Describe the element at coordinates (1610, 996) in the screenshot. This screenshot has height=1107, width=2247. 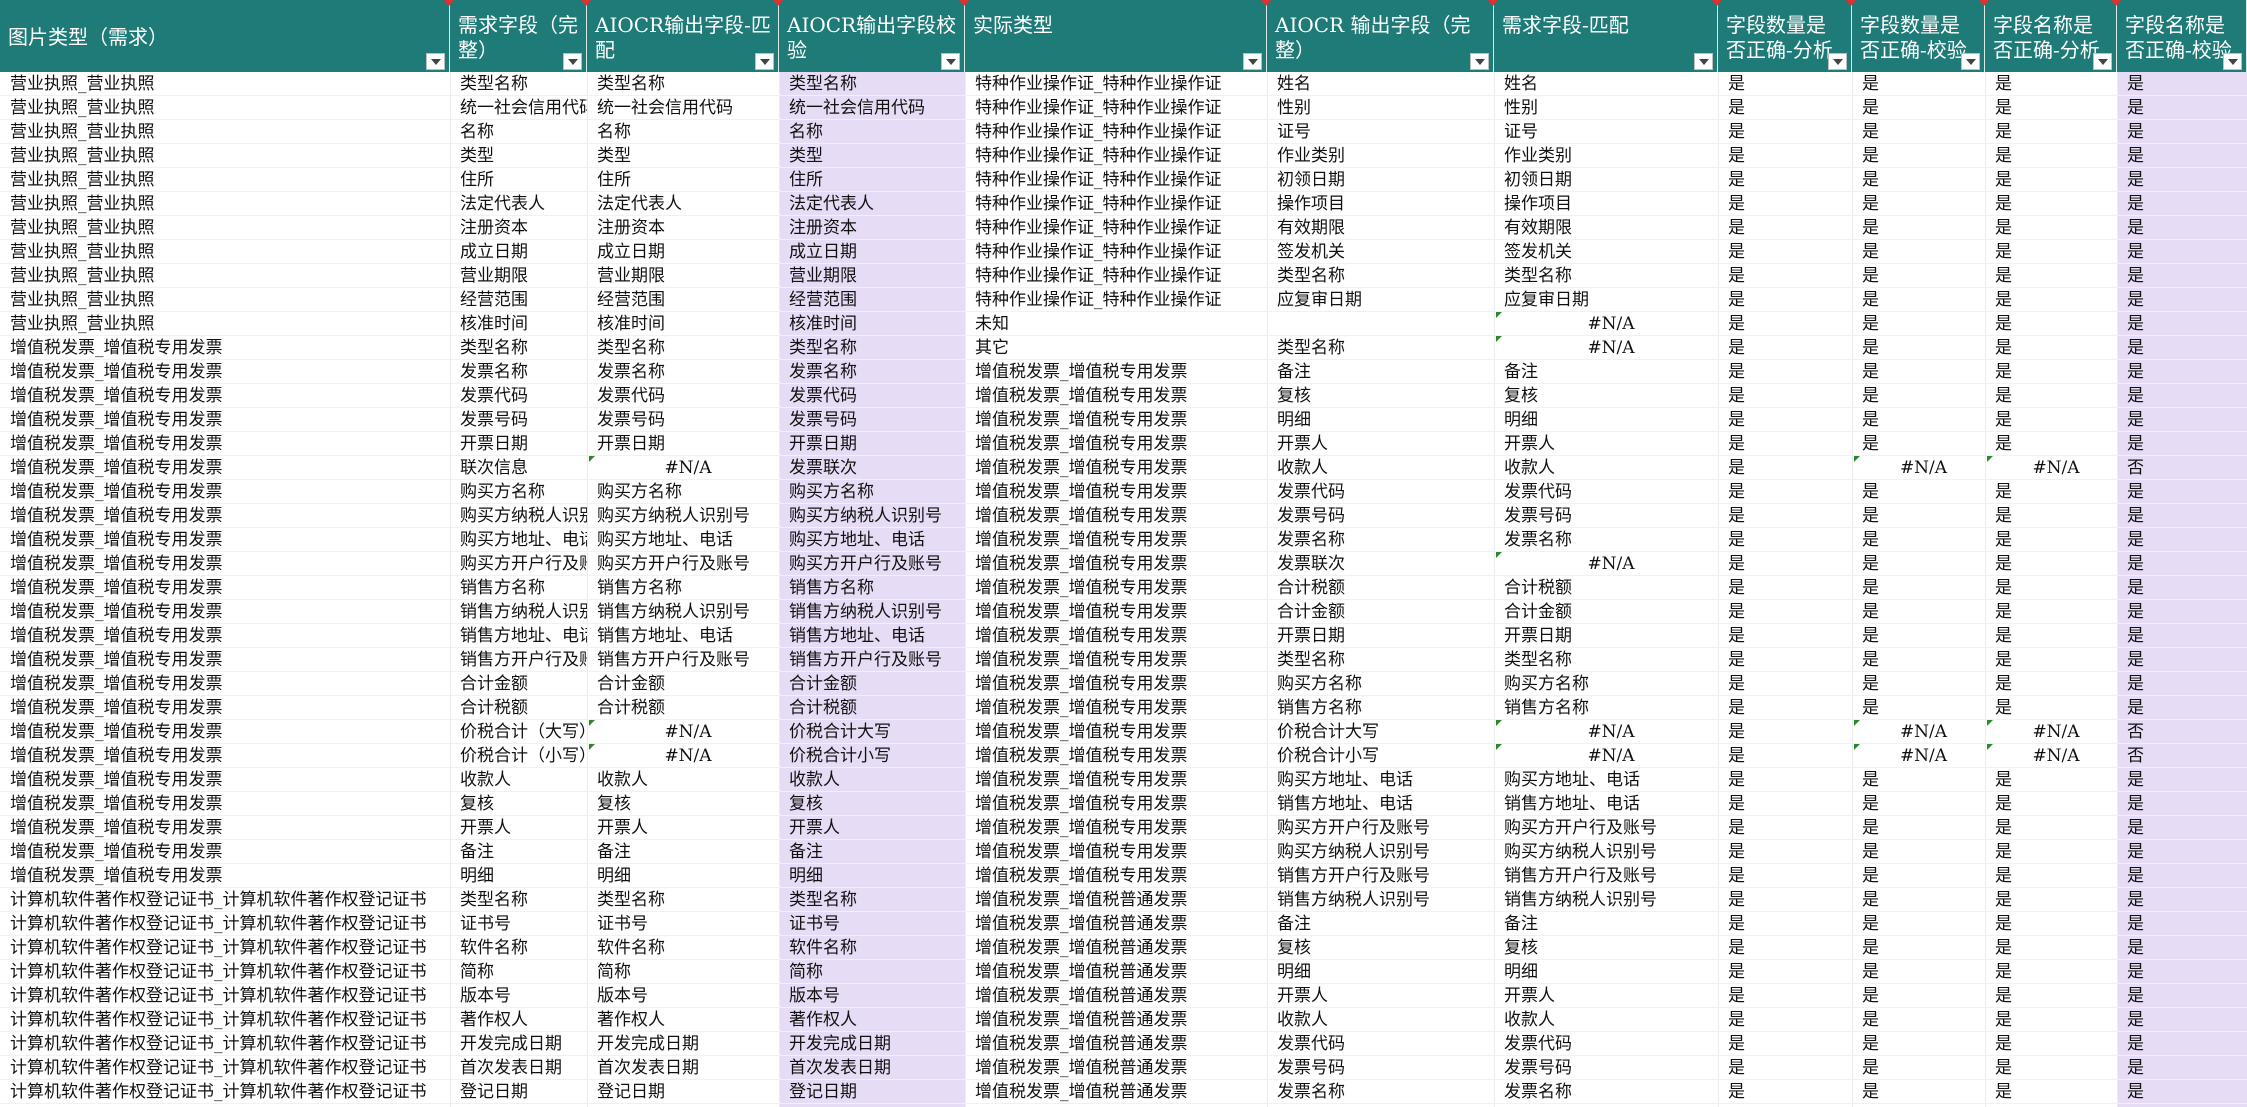
I see `cell-req-match: 开票人` at that location.